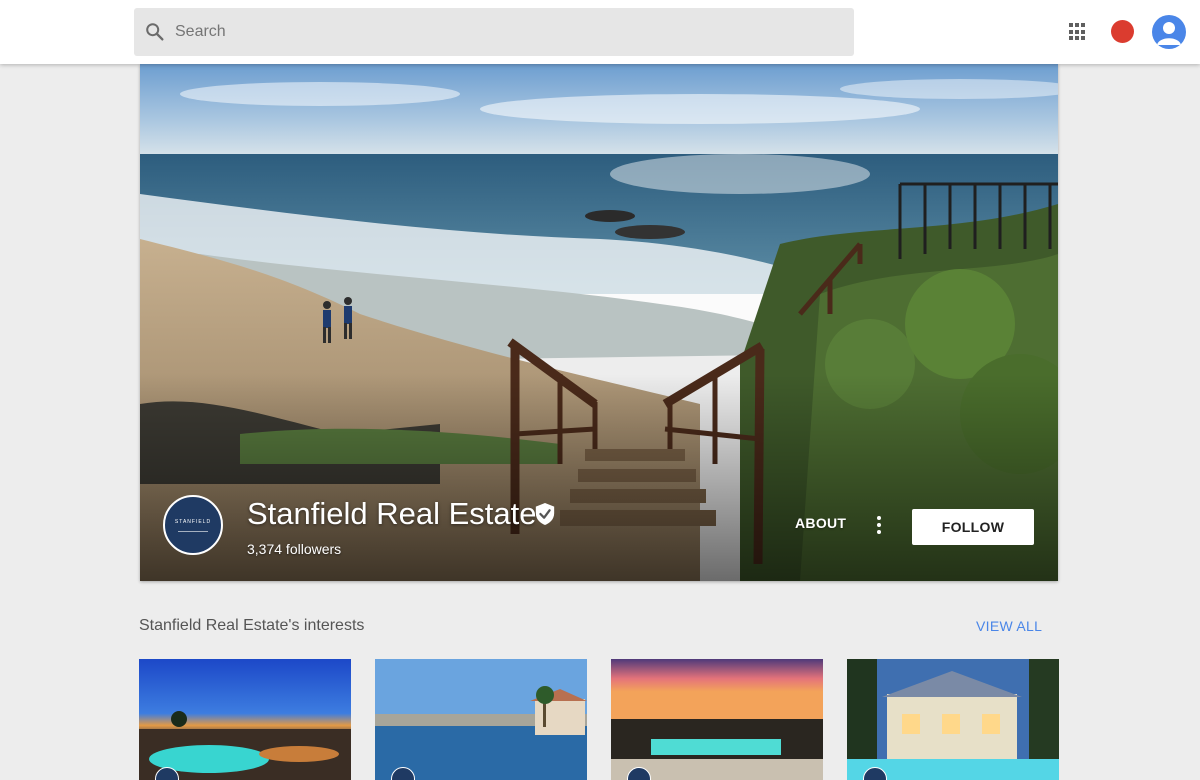  I want to click on notification-indicator, so click(1122, 31).